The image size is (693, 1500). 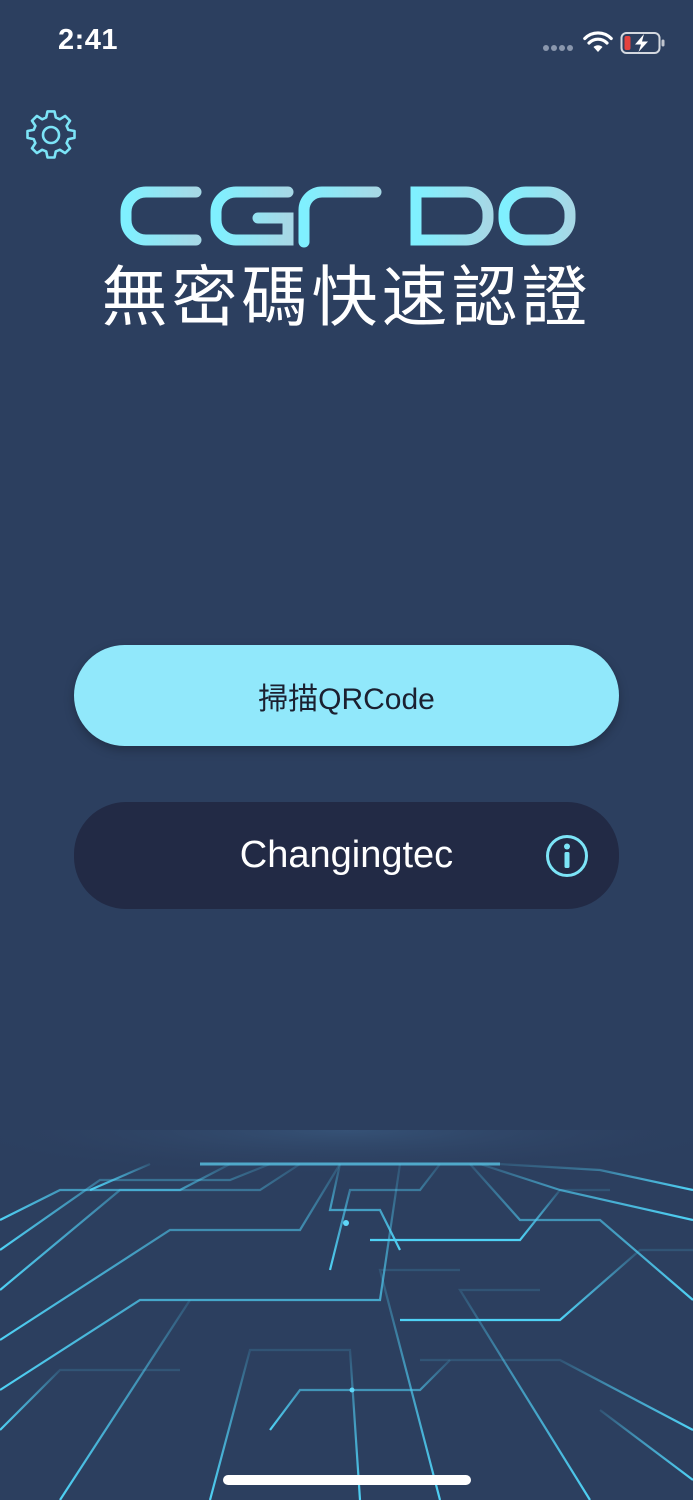 What do you see at coordinates (642, 43) in the screenshot?
I see `battery-charging-icon` at bounding box center [642, 43].